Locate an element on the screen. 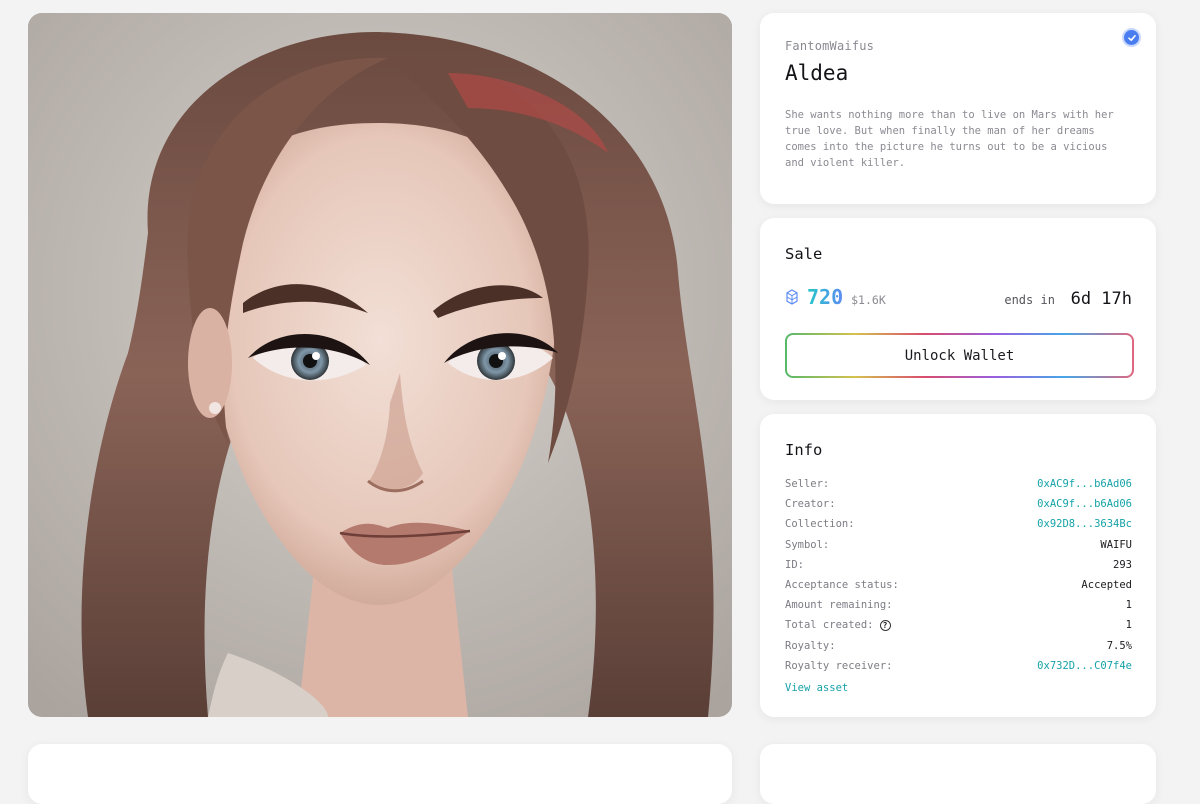 This screenshot has height=804, width=1200. symbol-value: WAIFU is located at coordinates (1116, 544).